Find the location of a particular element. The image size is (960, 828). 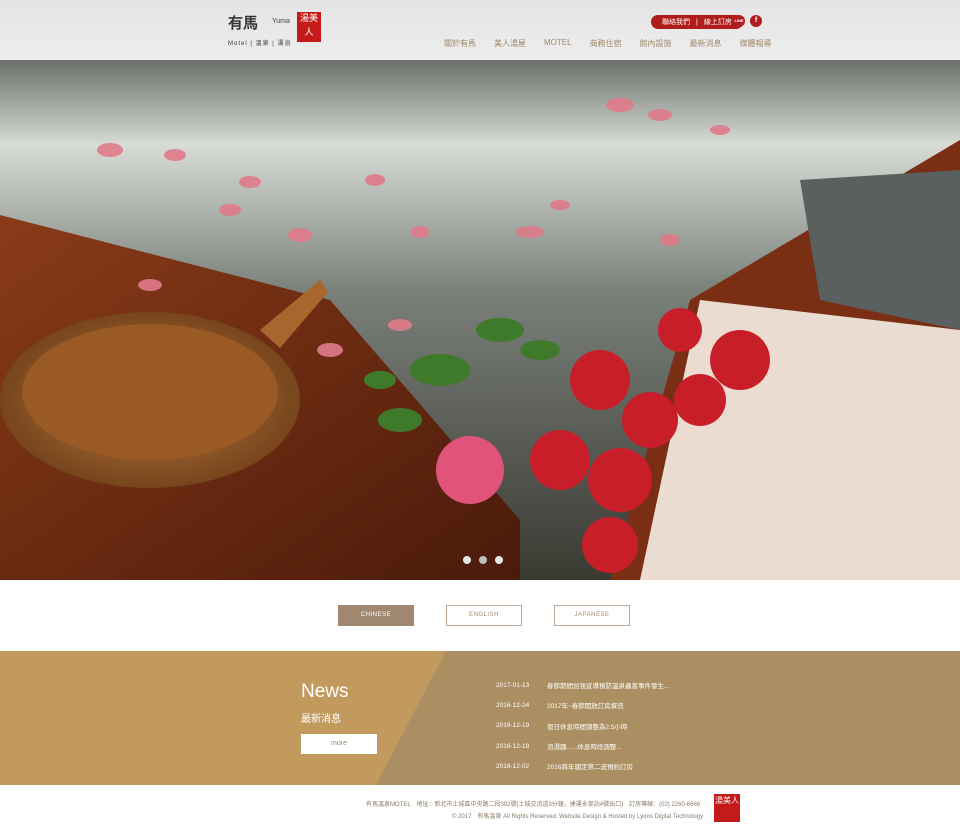

nav-item-news: 最新消息 is located at coordinates (706, 43).